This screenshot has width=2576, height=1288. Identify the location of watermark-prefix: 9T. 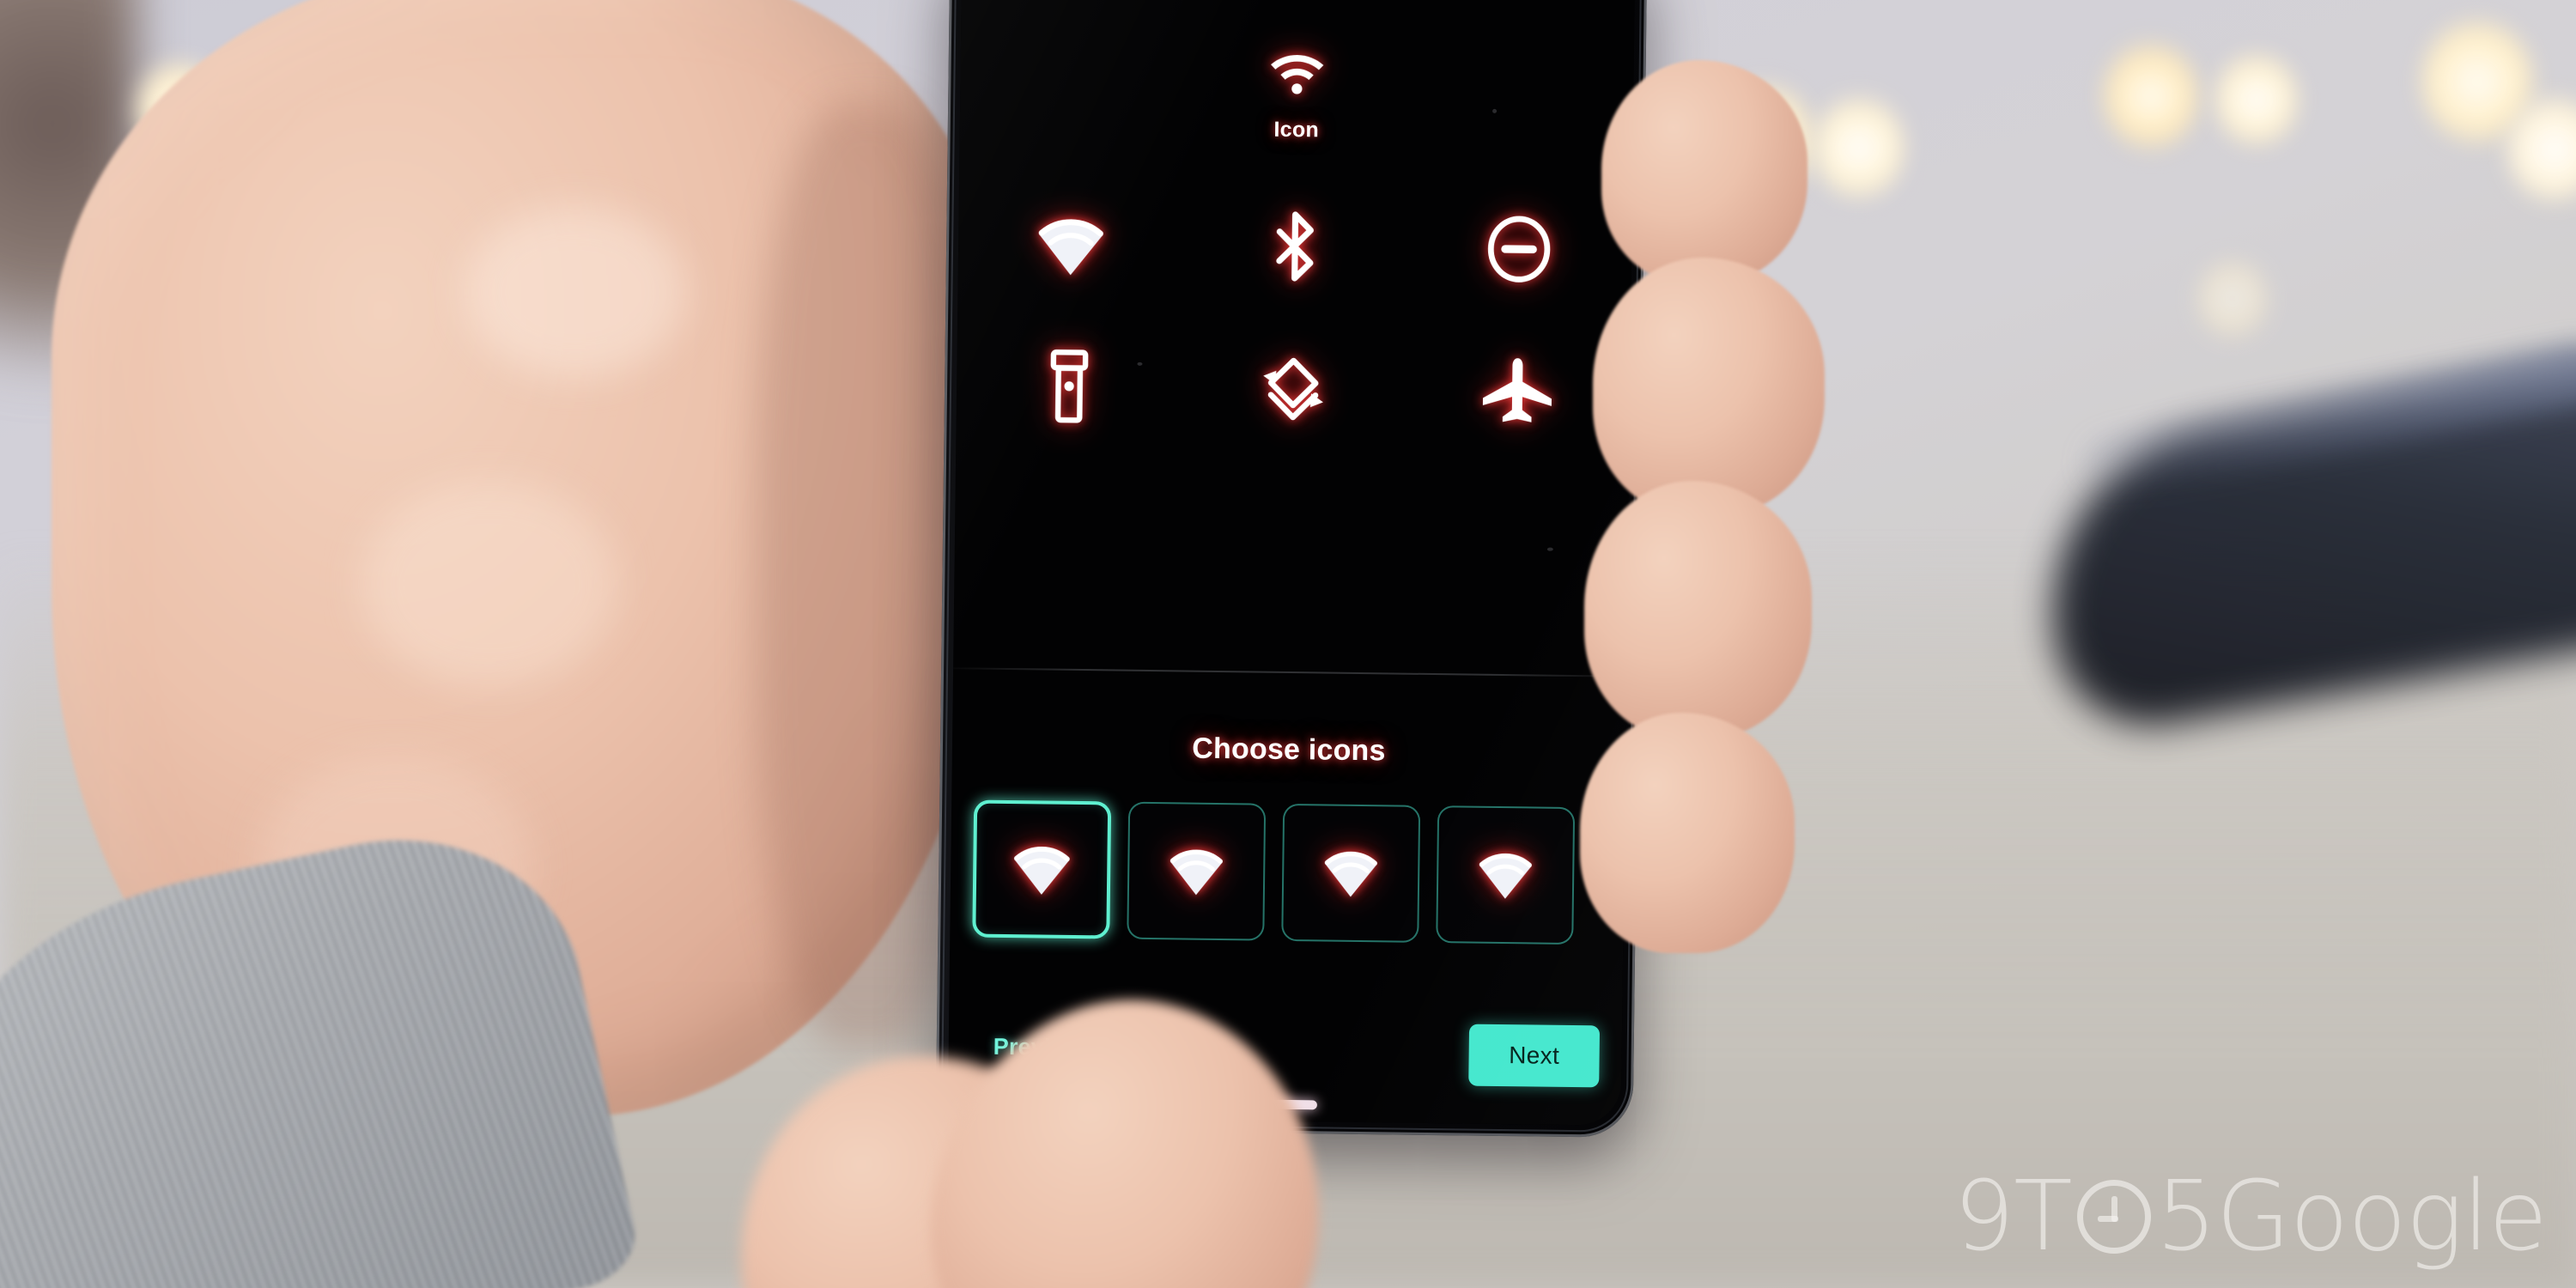
(2013, 1217).